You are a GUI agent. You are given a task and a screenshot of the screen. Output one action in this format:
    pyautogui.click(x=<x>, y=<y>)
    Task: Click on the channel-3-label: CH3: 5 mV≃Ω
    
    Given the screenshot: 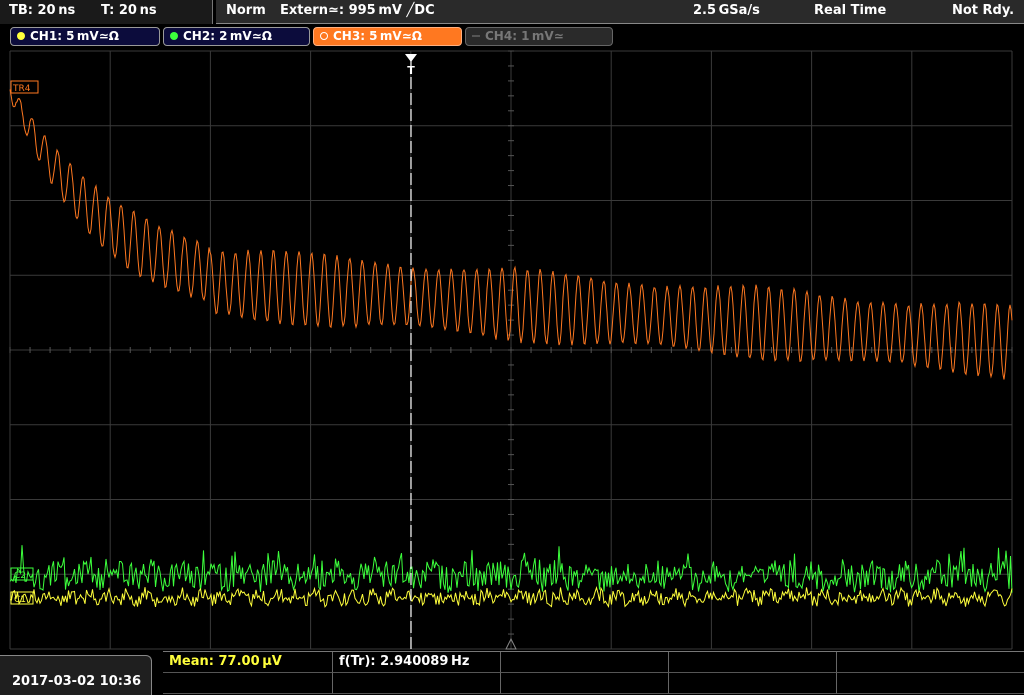 What is the action you would take?
    pyautogui.click(x=377, y=36)
    